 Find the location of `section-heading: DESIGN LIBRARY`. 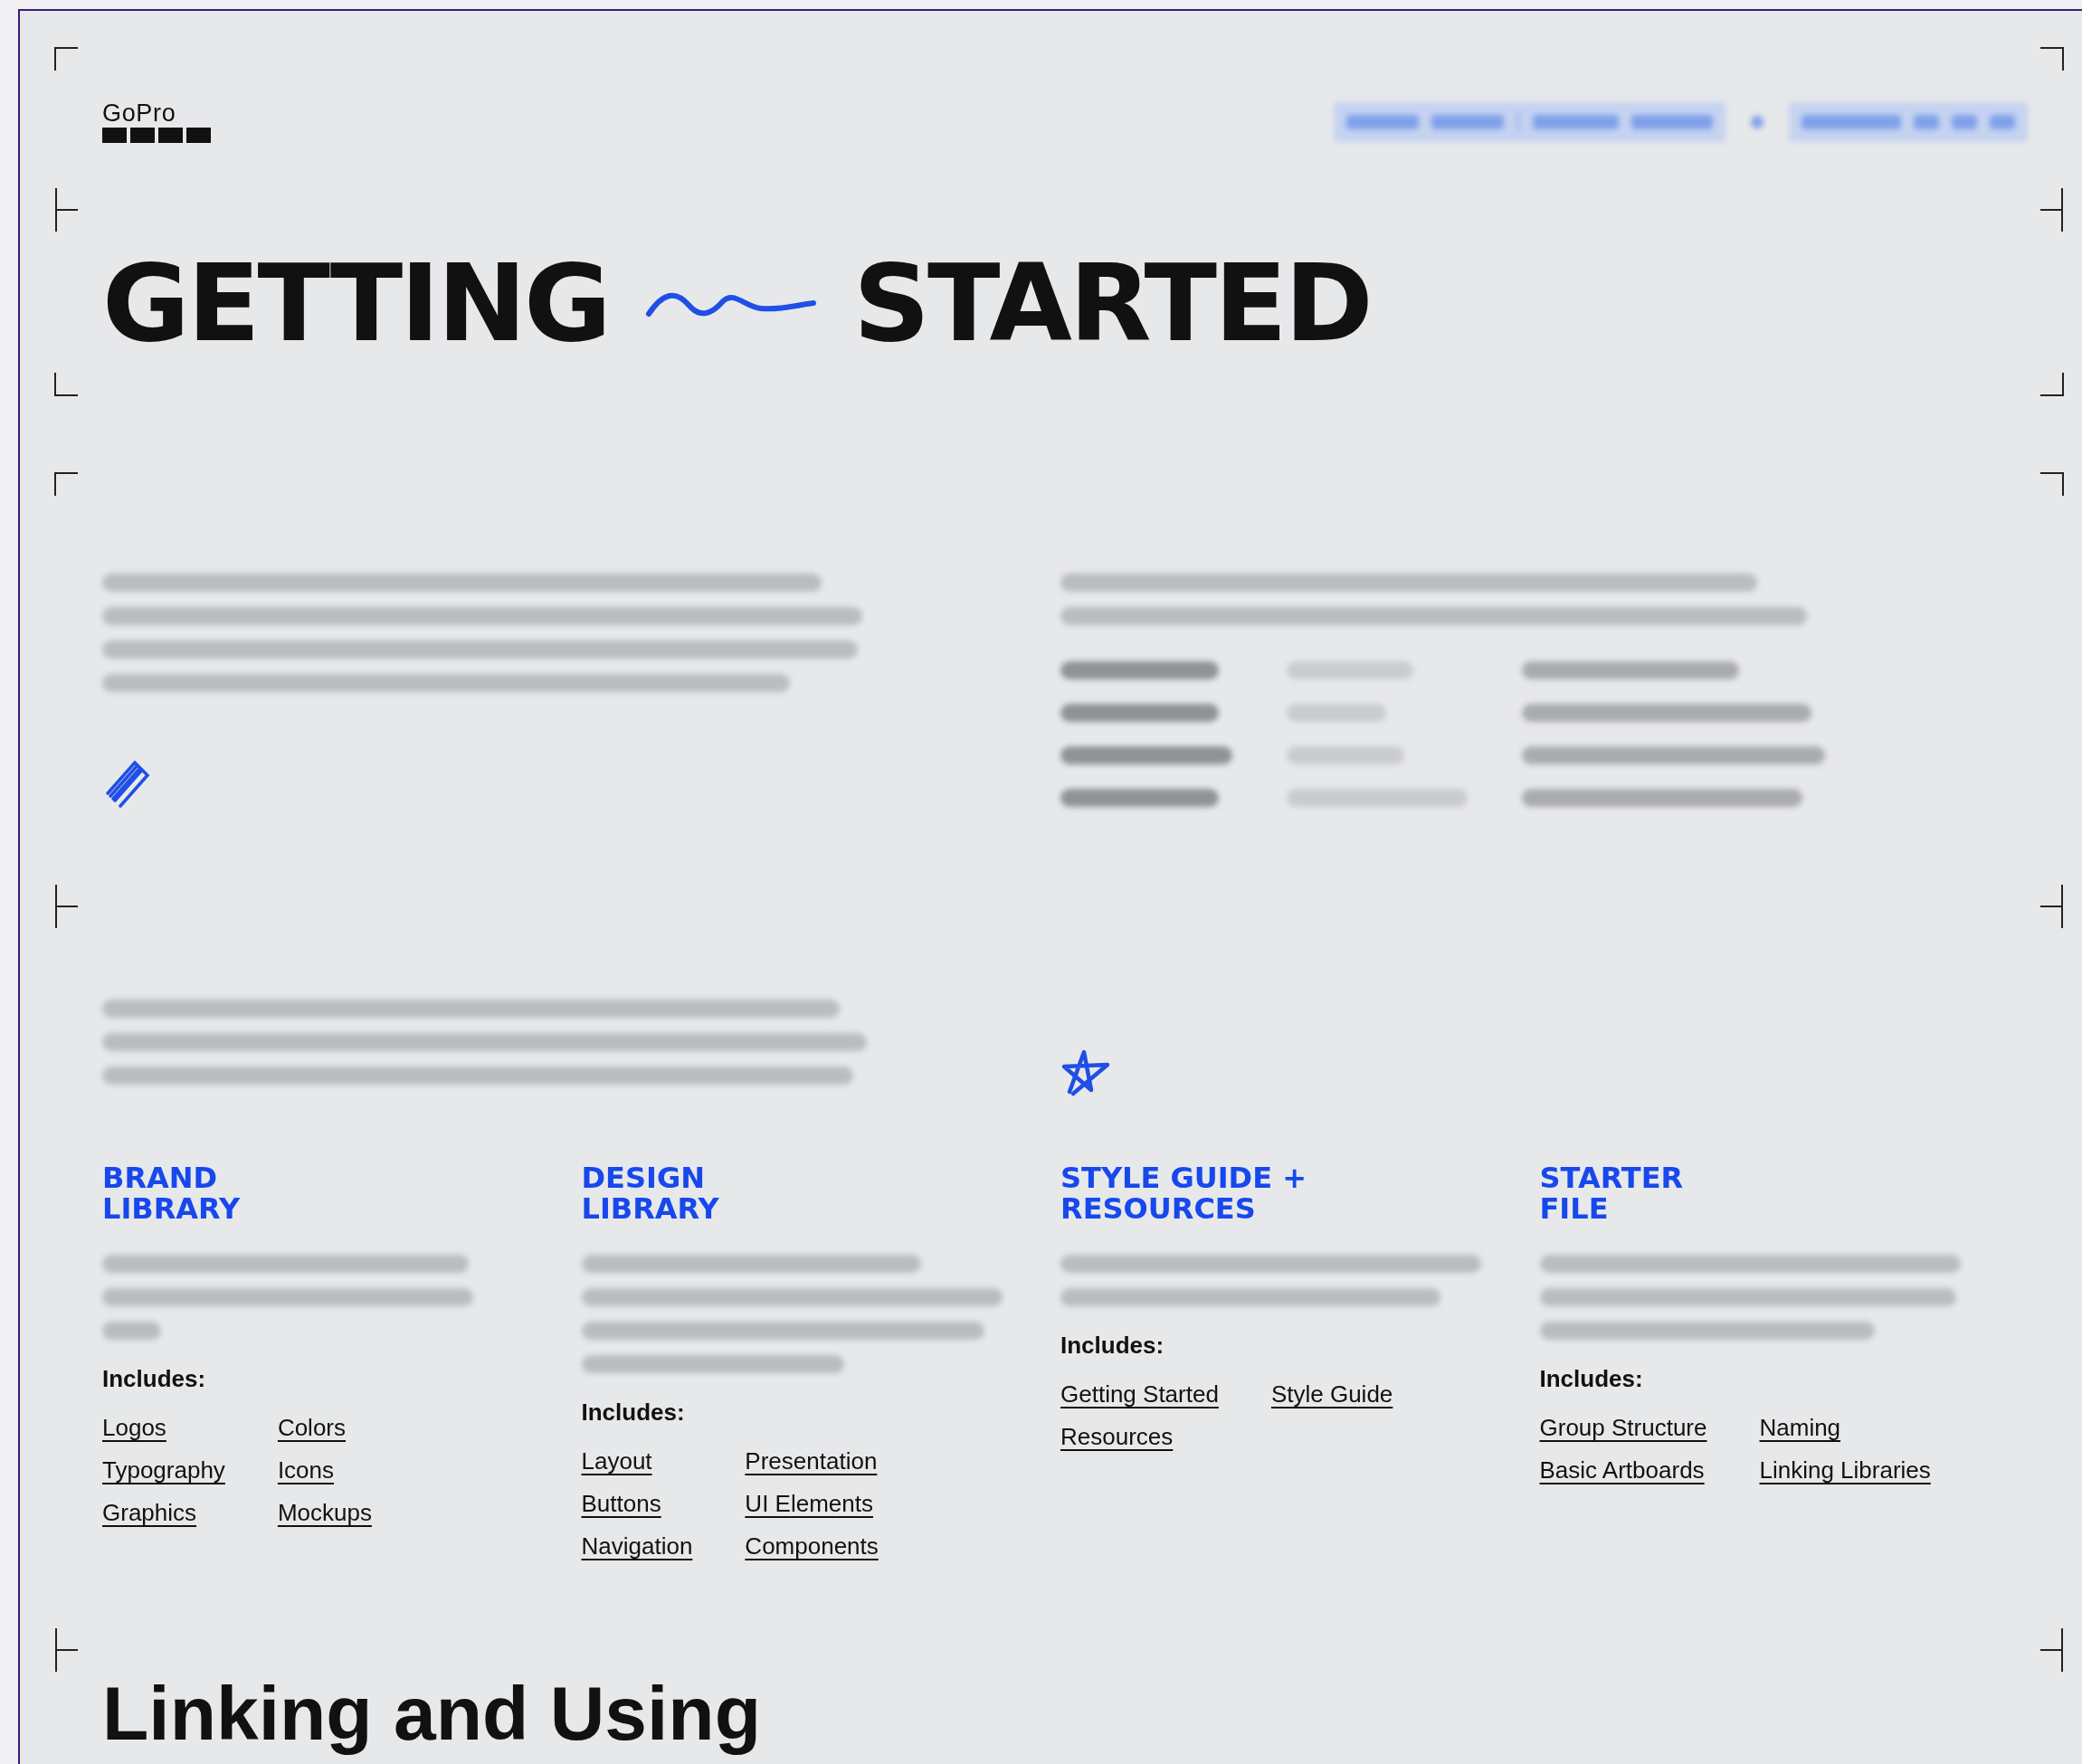

section-heading: DESIGN LIBRARY is located at coordinates (650, 1193).